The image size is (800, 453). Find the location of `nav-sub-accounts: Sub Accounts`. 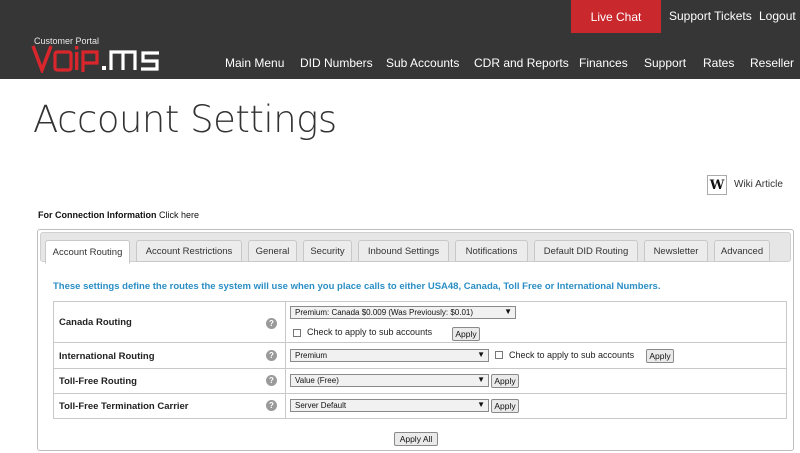

nav-sub-accounts: Sub Accounts is located at coordinates (422, 64).